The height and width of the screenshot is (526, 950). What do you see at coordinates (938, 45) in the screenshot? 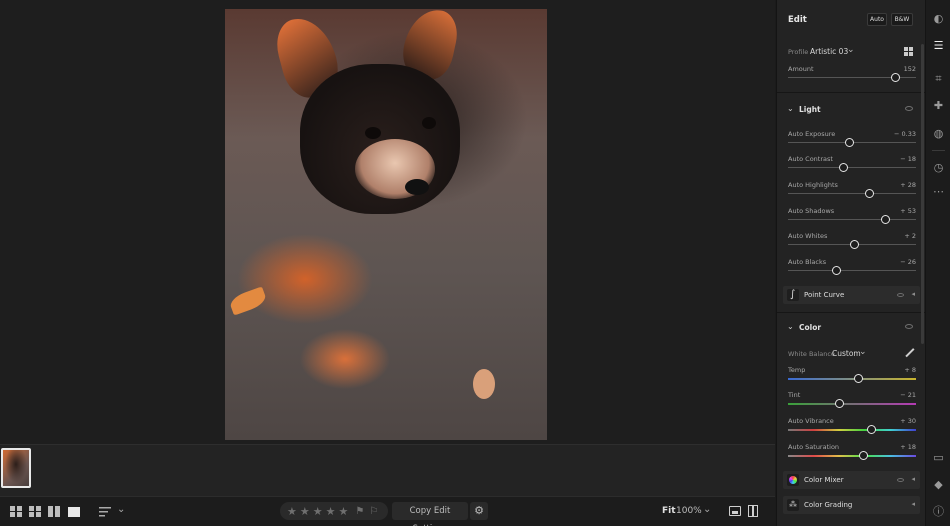
I see `sliders-icon: ☰` at bounding box center [938, 45].